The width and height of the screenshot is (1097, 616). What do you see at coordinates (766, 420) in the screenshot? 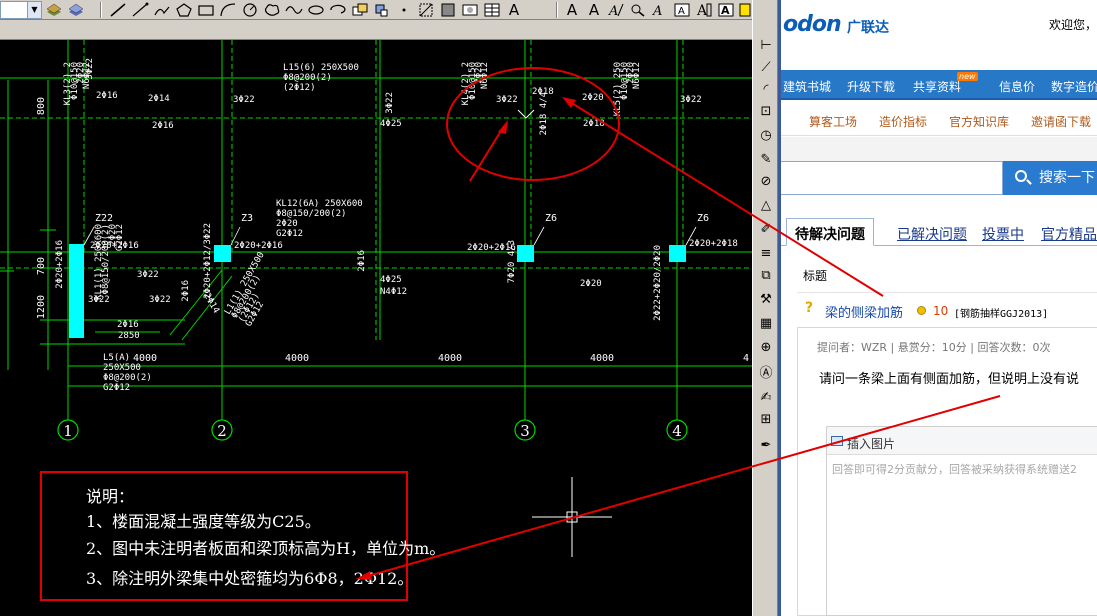
I see `measure-icon: ⊞` at bounding box center [766, 420].